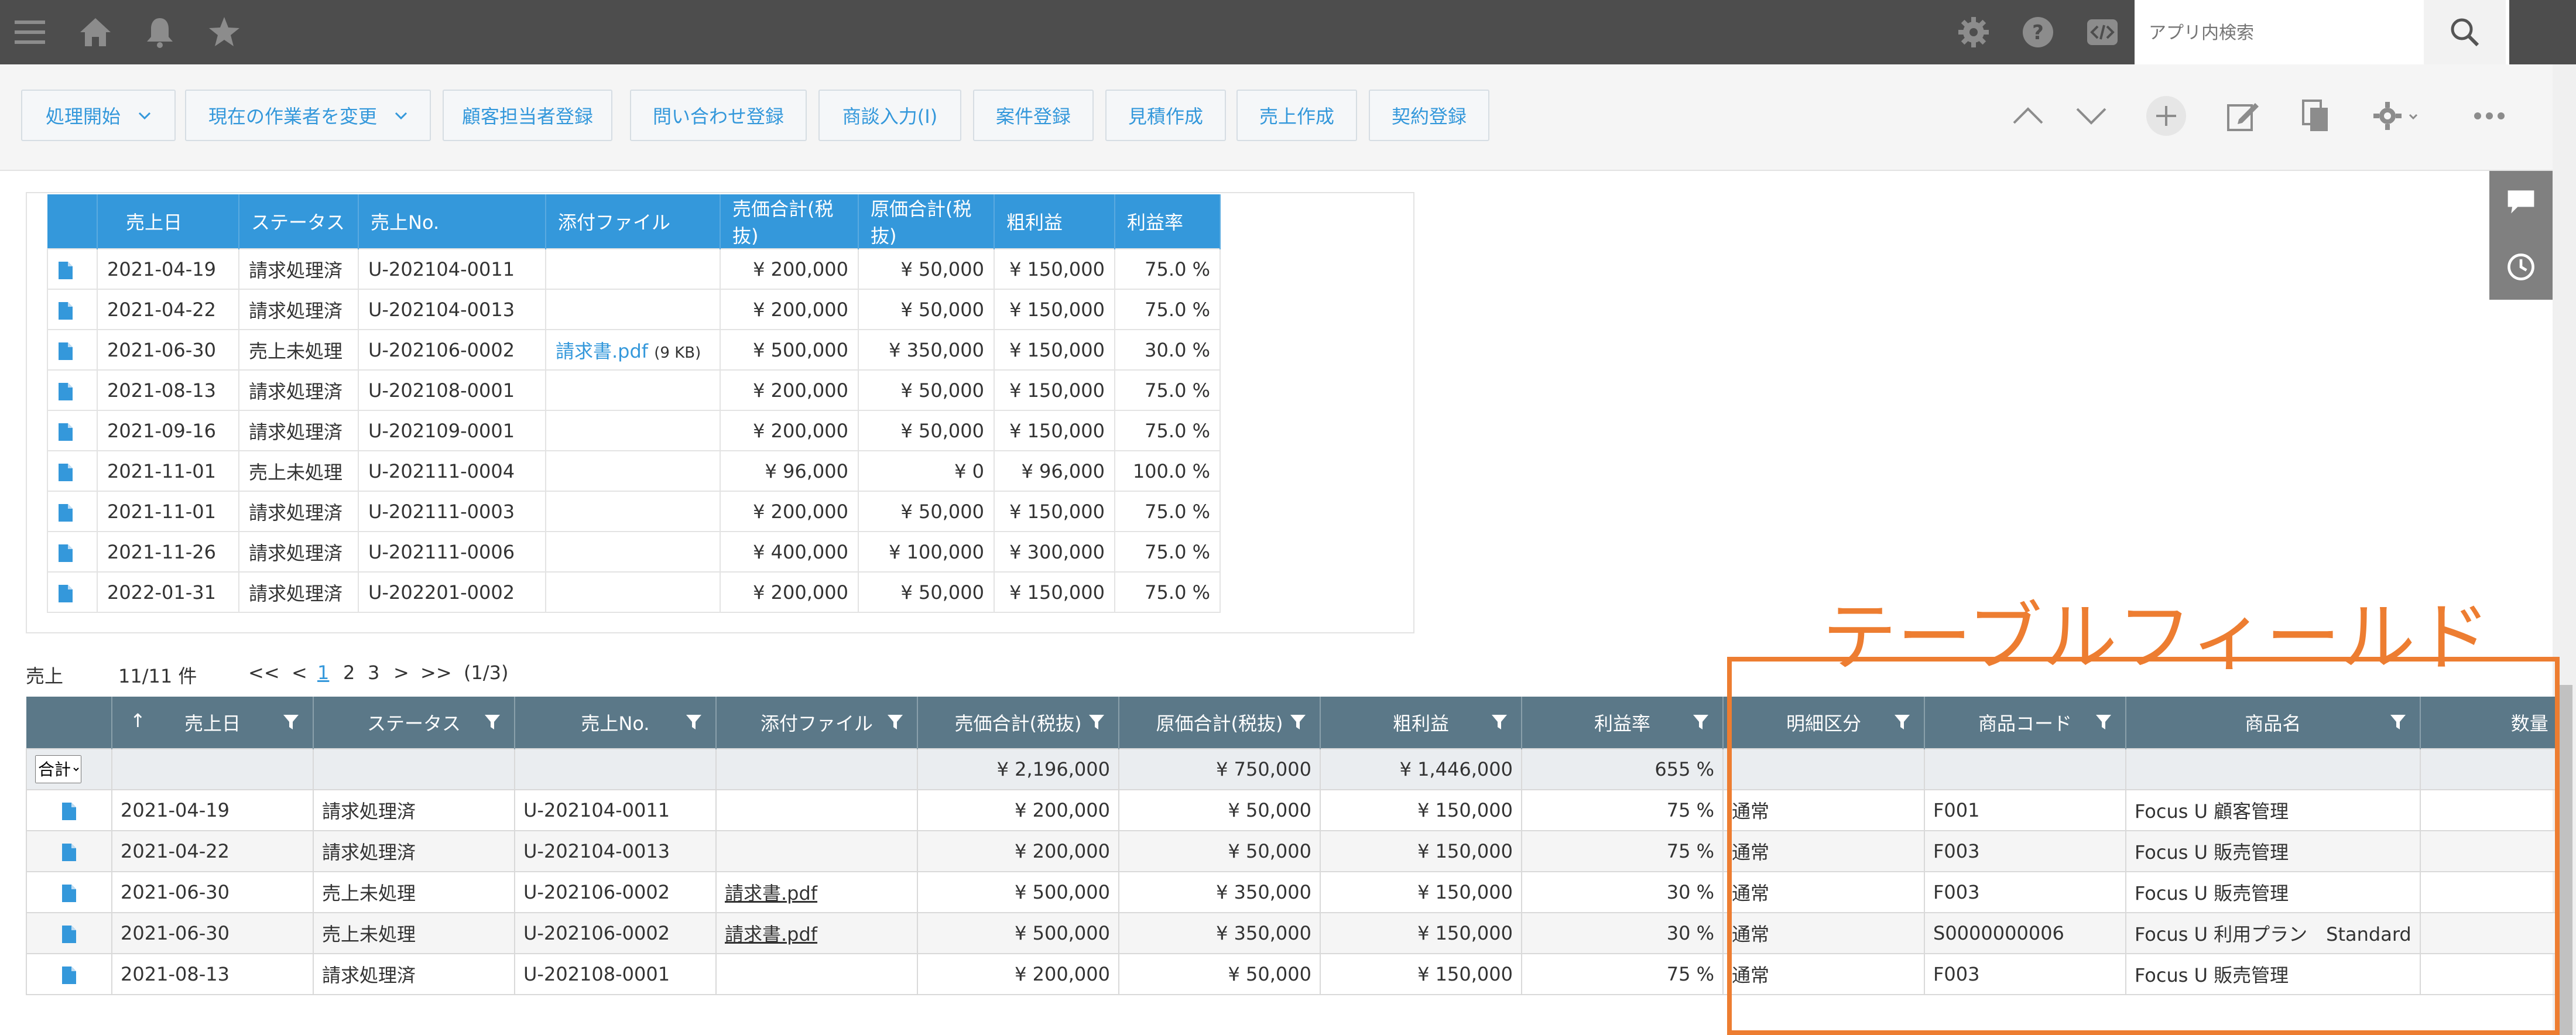 This screenshot has height=1035, width=2576. I want to click on column-header-sales-total: 売価合計(税抜), so click(1018, 723).